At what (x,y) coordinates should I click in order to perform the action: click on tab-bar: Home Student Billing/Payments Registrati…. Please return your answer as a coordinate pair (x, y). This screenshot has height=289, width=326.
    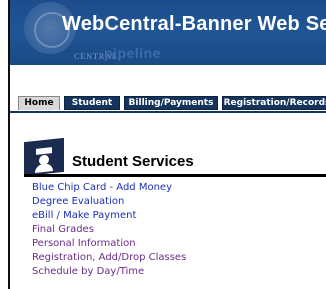
    Looking at the image, I should click on (168, 104).